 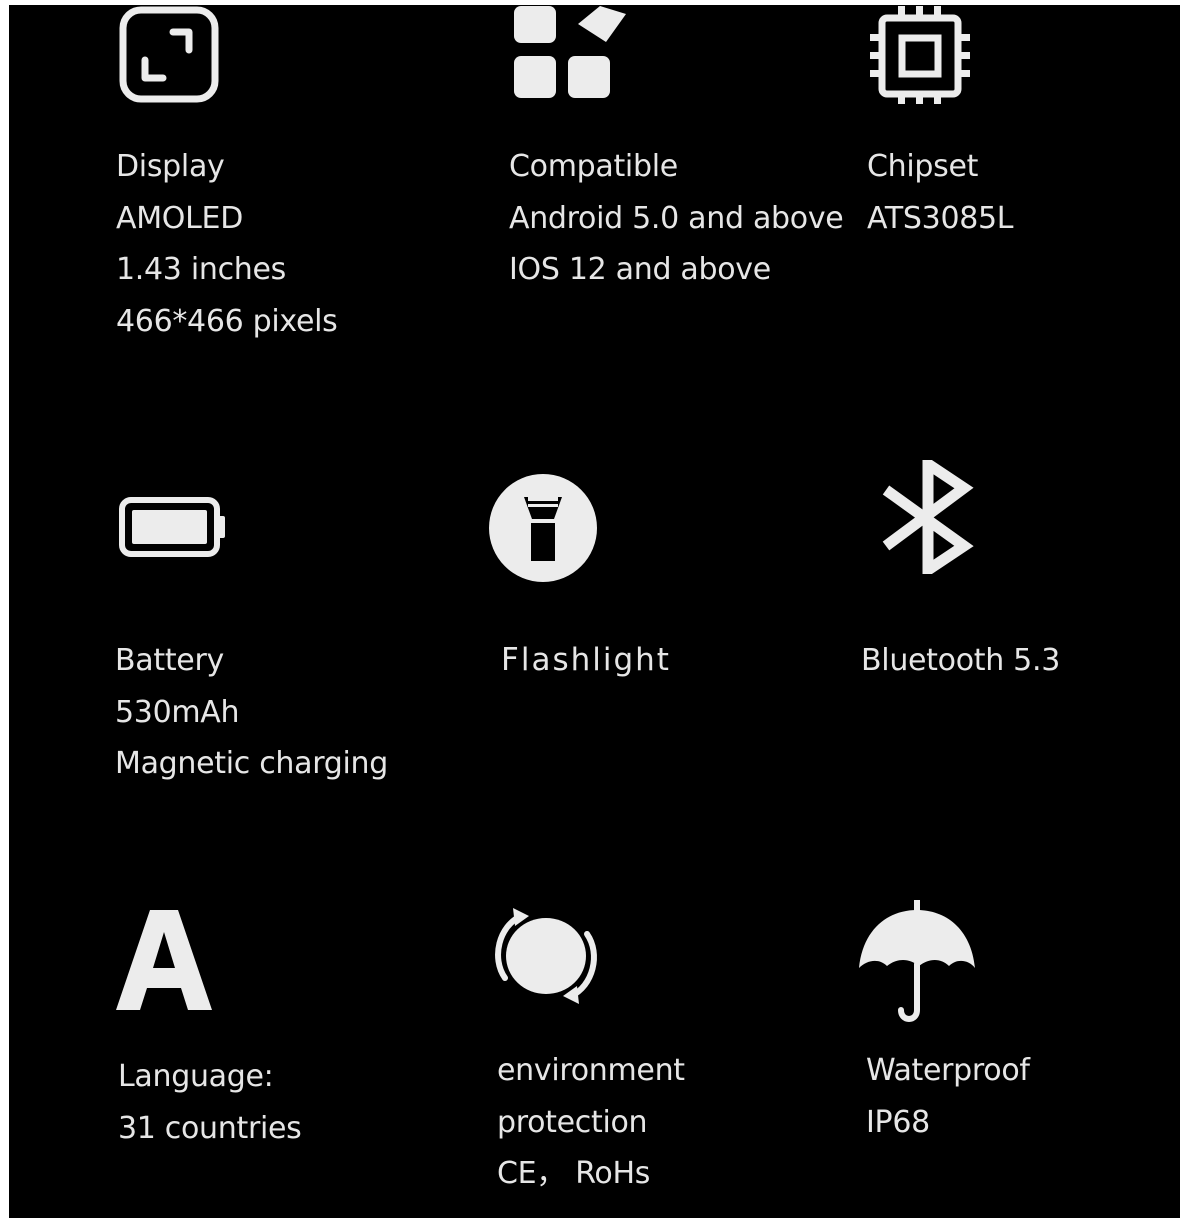 What do you see at coordinates (591, 1070) in the screenshot?
I see `environment-label: environment` at bounding box center [591, 1070].